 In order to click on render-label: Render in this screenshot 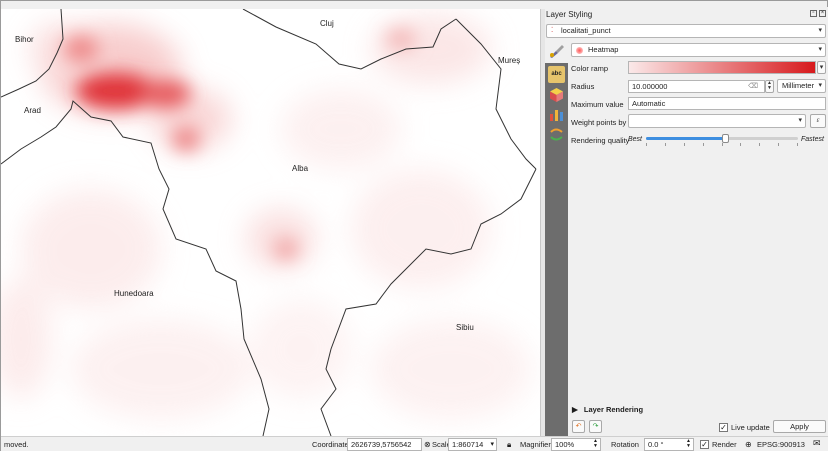, I will do `click(724, 444)`.